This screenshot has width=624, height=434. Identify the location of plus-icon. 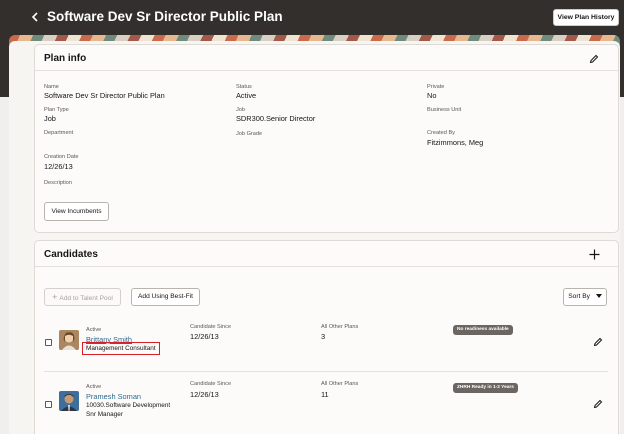
(594, 254).